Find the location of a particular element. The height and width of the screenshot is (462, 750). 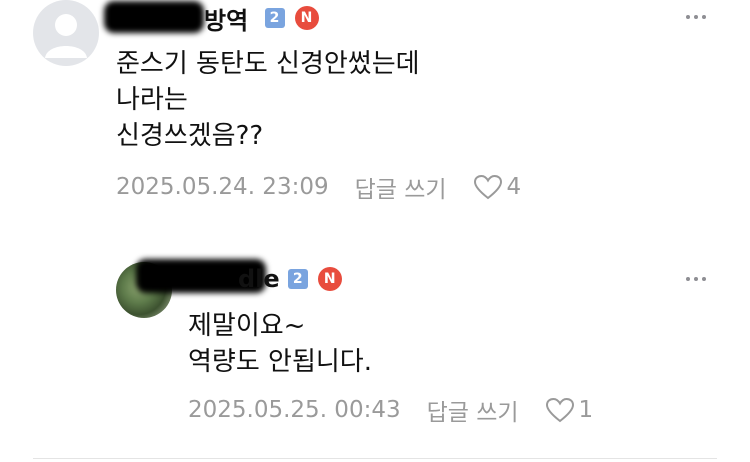

like-count: 4 is located at coordinates (514, 187).